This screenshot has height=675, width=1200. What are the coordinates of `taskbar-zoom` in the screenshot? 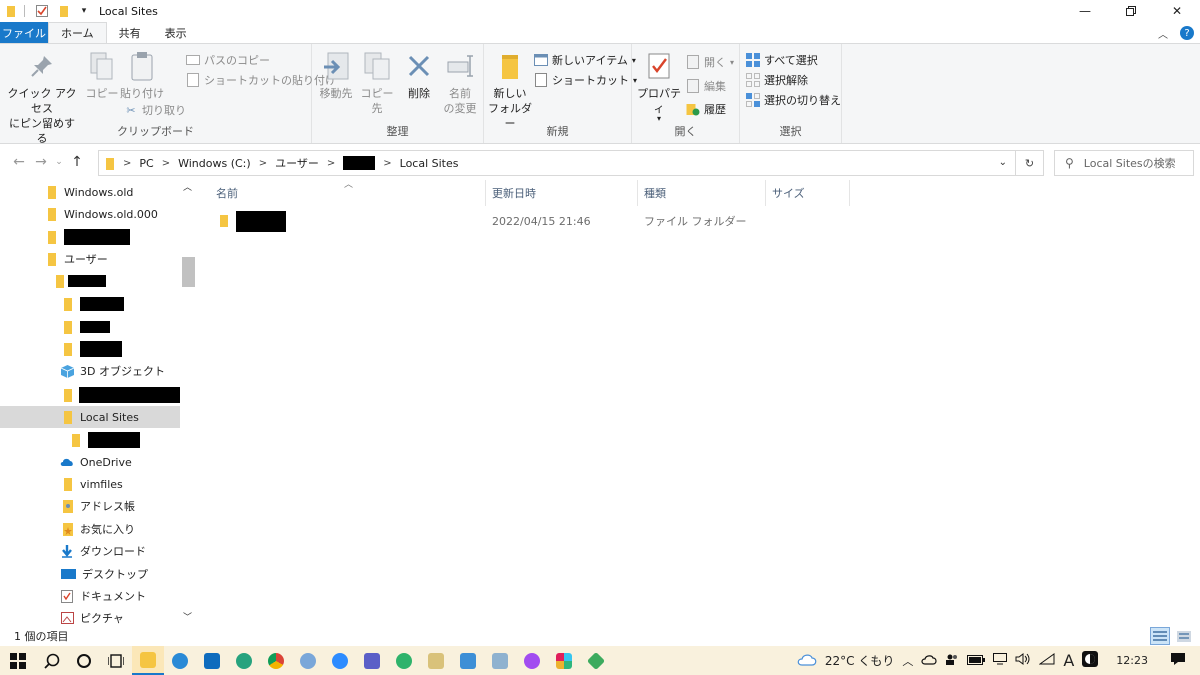 It's located at (340, 660).